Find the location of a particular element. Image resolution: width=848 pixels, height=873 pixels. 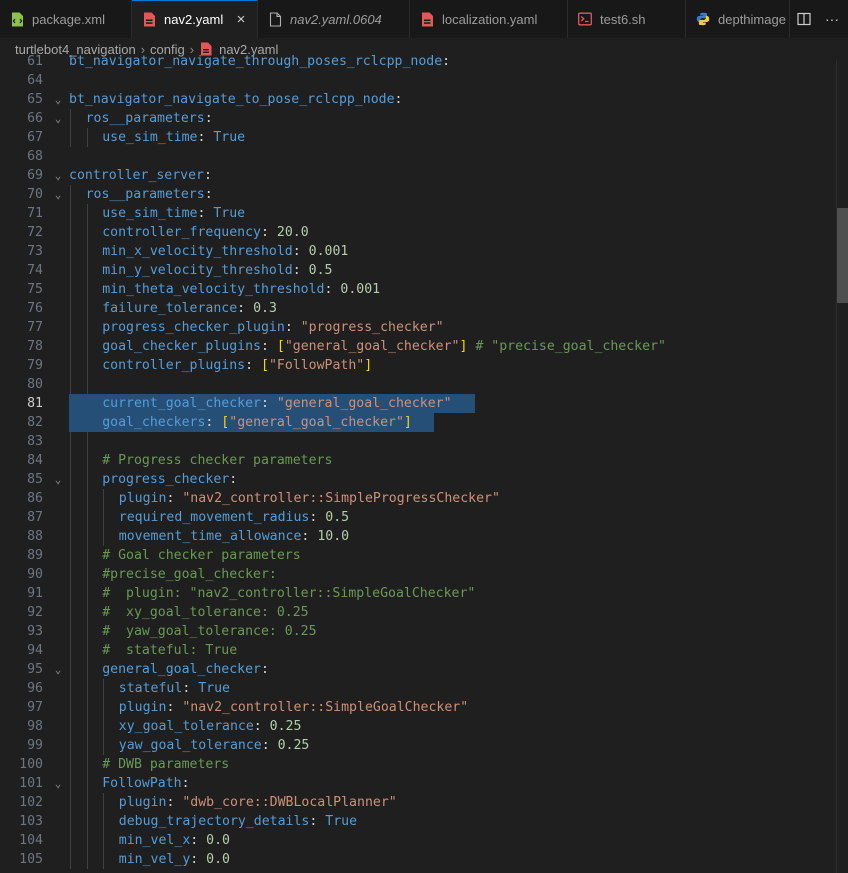

line-number: 76 is located at coordinates (35, 308).